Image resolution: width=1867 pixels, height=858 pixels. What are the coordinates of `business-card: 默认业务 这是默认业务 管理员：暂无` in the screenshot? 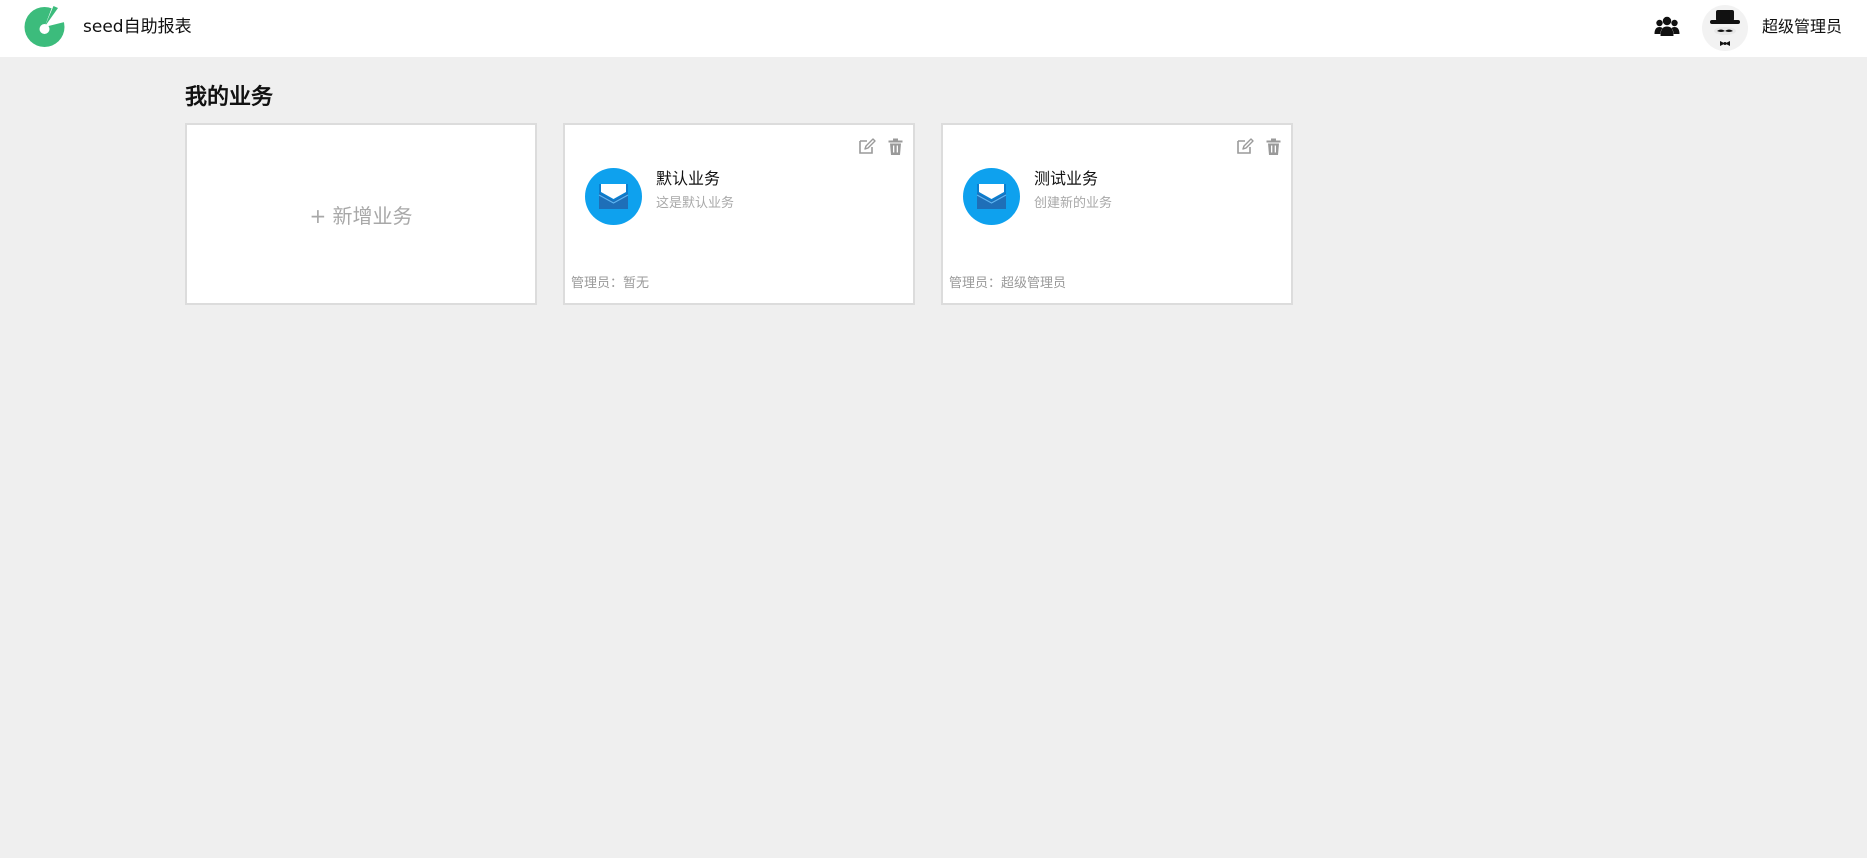 It's located at (739, 214).